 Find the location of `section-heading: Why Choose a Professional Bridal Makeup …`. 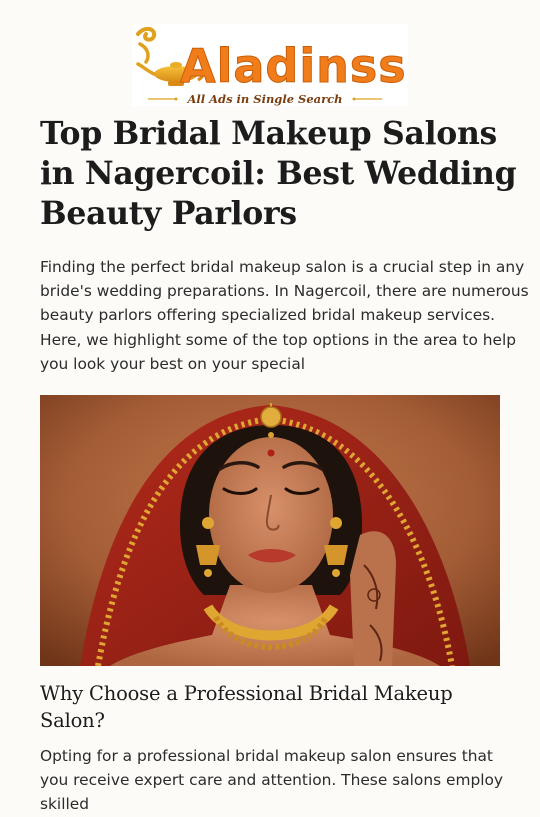

section-heading: Why Choose a Professional Bridal Makeup … is located at coordinates (246, 707).